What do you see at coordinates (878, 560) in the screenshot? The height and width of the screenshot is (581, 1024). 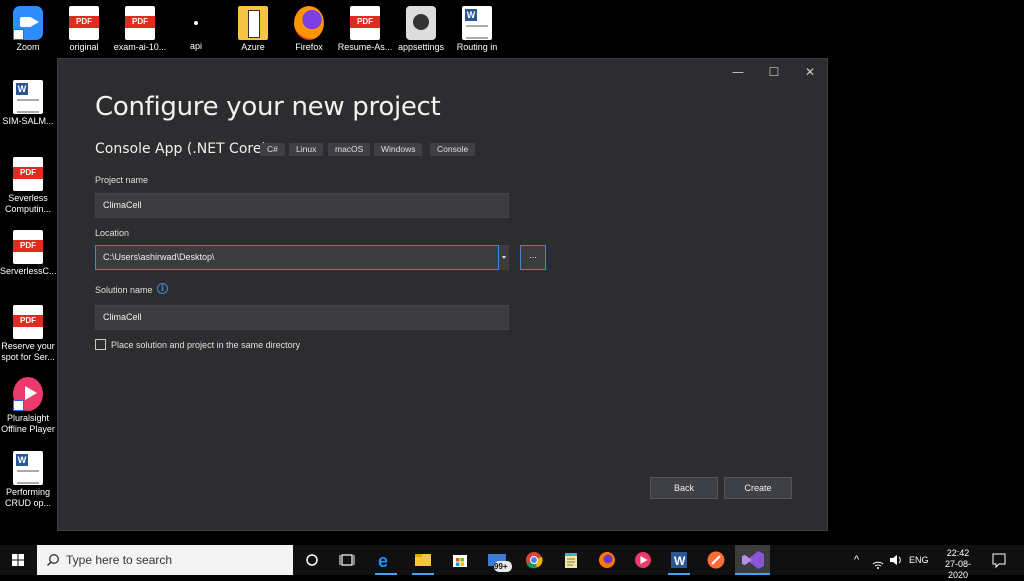 I see `network-icon` at bounding box center [878, 560].